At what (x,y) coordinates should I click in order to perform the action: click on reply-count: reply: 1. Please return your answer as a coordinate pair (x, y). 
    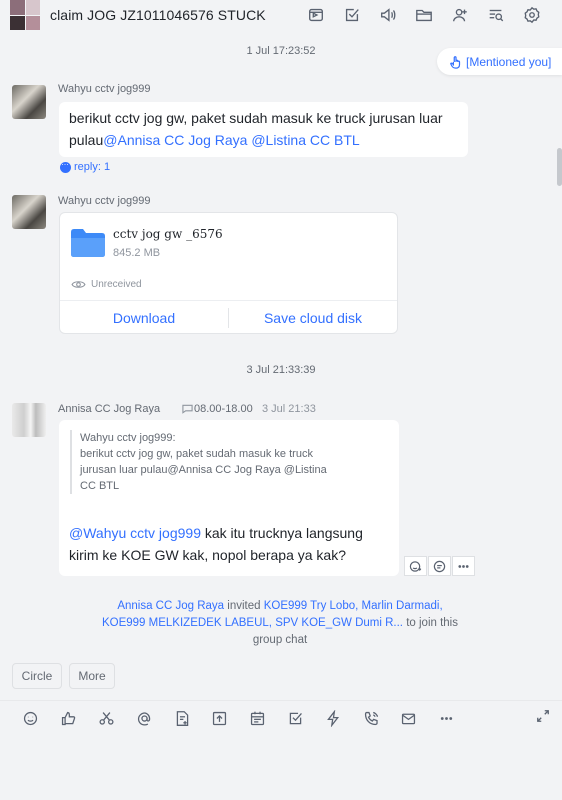
    Looking at the image, I should click on (85, 165).